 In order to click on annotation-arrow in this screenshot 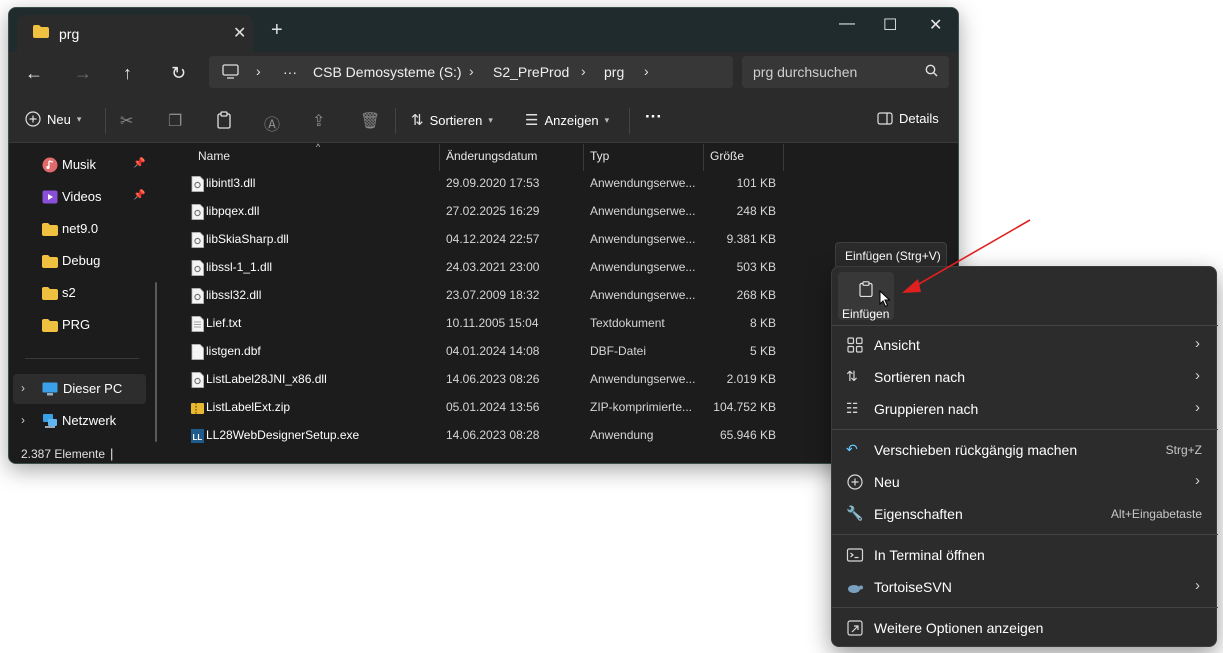, I will do `click(966, 256)`.